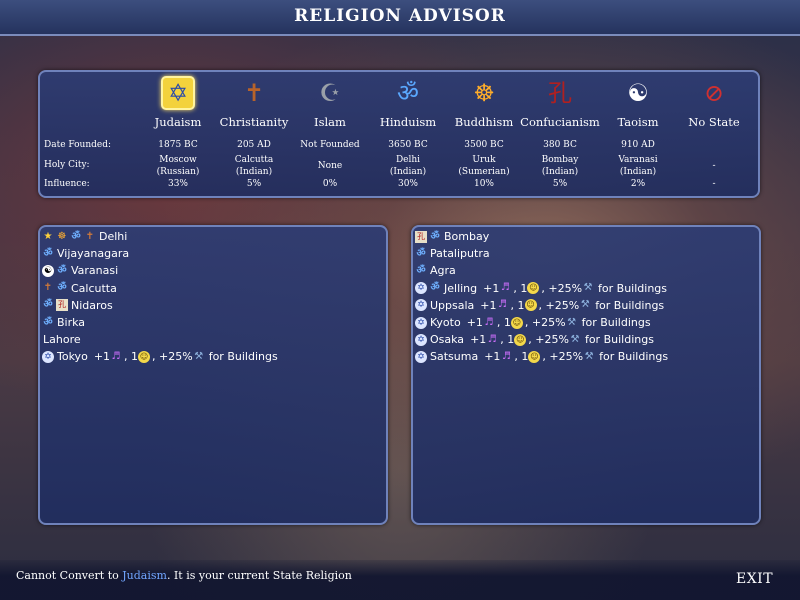 This screenshot has height=600, width=800. I want to click on cross-icon: ✝, so click(254, 93).